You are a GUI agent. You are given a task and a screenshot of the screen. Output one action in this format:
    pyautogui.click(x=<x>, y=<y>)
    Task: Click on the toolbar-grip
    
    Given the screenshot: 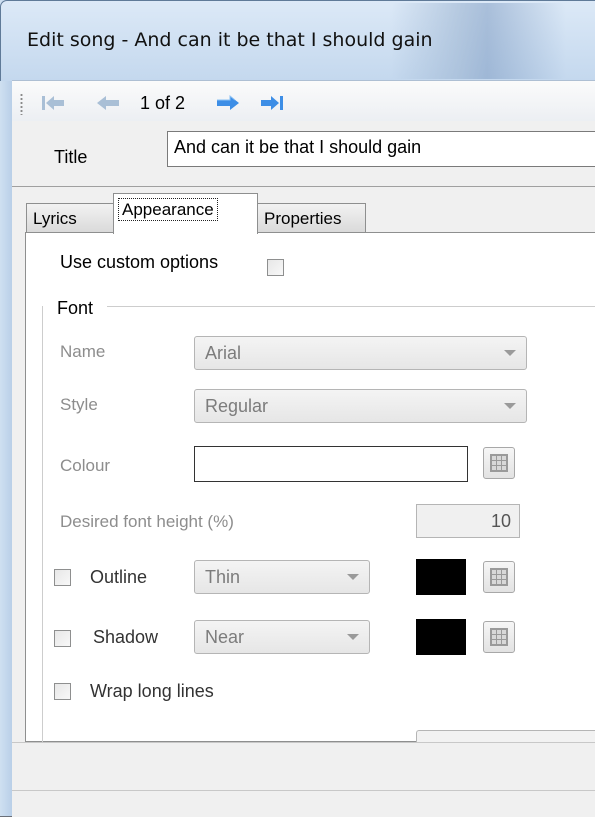 What is the action you would take?
    pyautogui.click(x=21, y=104)
    